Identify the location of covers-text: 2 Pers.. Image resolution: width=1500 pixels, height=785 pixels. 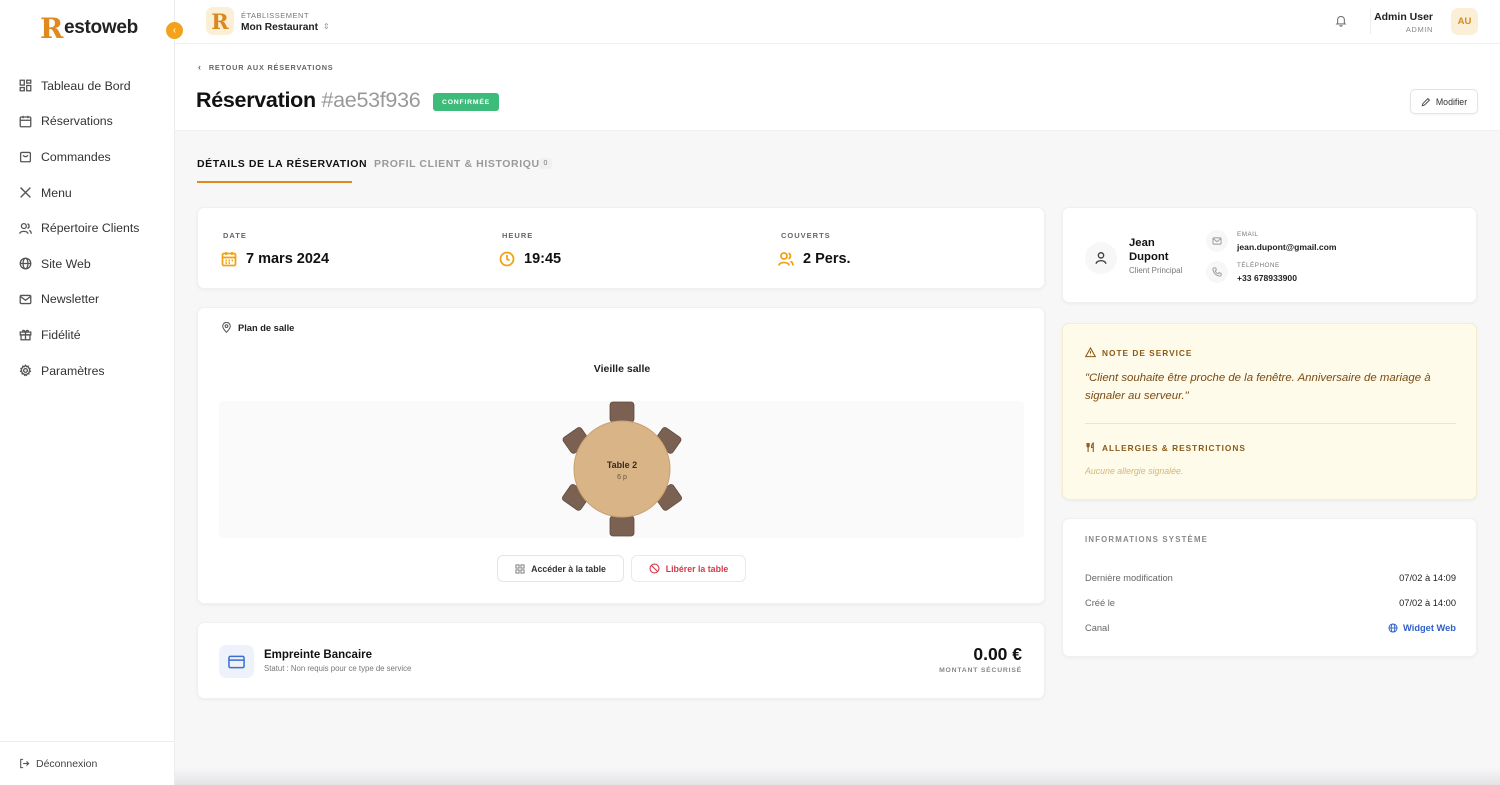
(827, 259).